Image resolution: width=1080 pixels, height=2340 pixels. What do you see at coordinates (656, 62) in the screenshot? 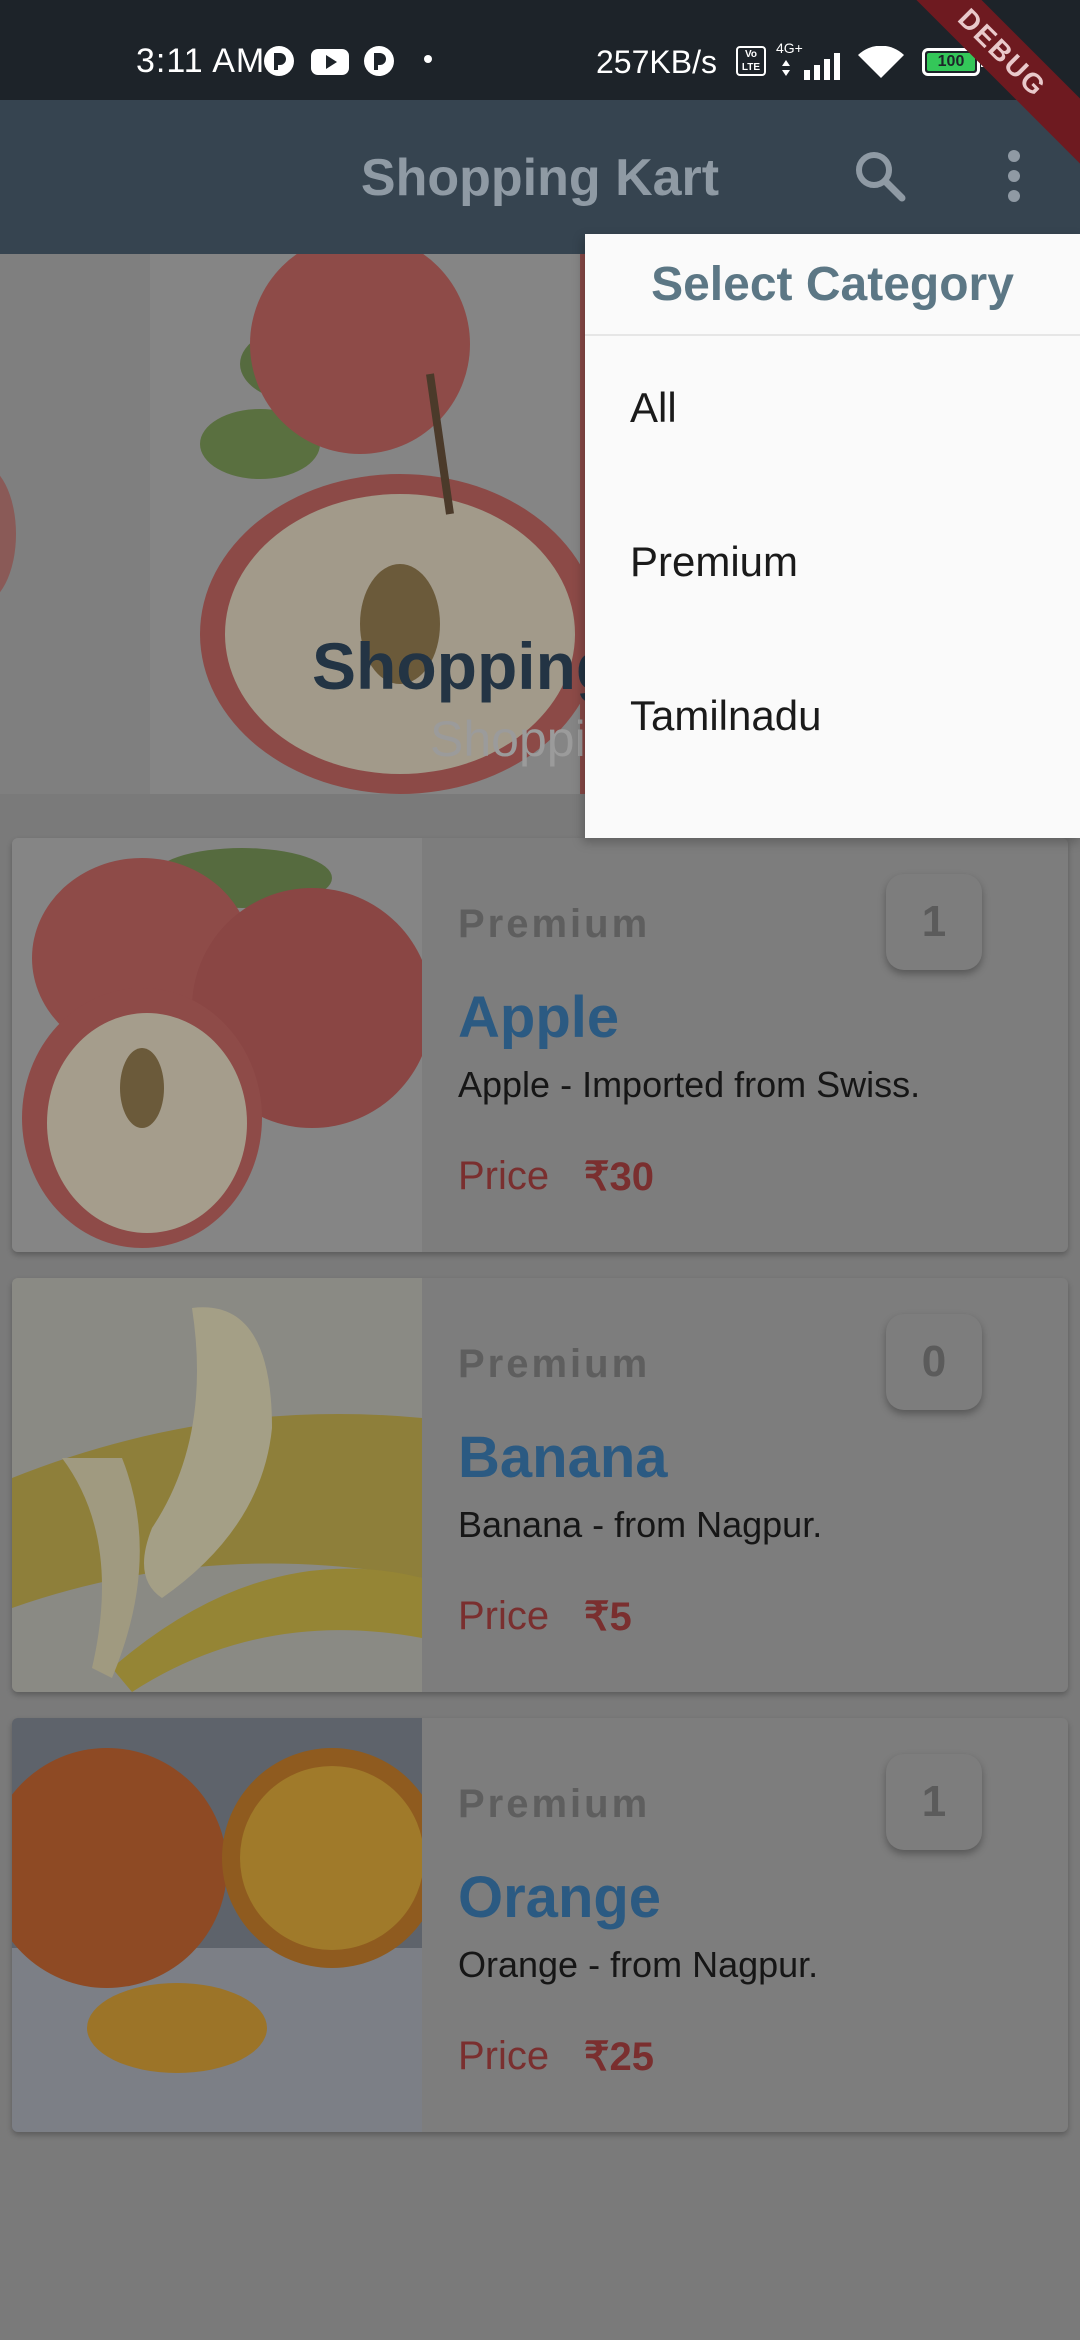
I see `network-speed: 257KB/s` at bounding box center [656, 62].